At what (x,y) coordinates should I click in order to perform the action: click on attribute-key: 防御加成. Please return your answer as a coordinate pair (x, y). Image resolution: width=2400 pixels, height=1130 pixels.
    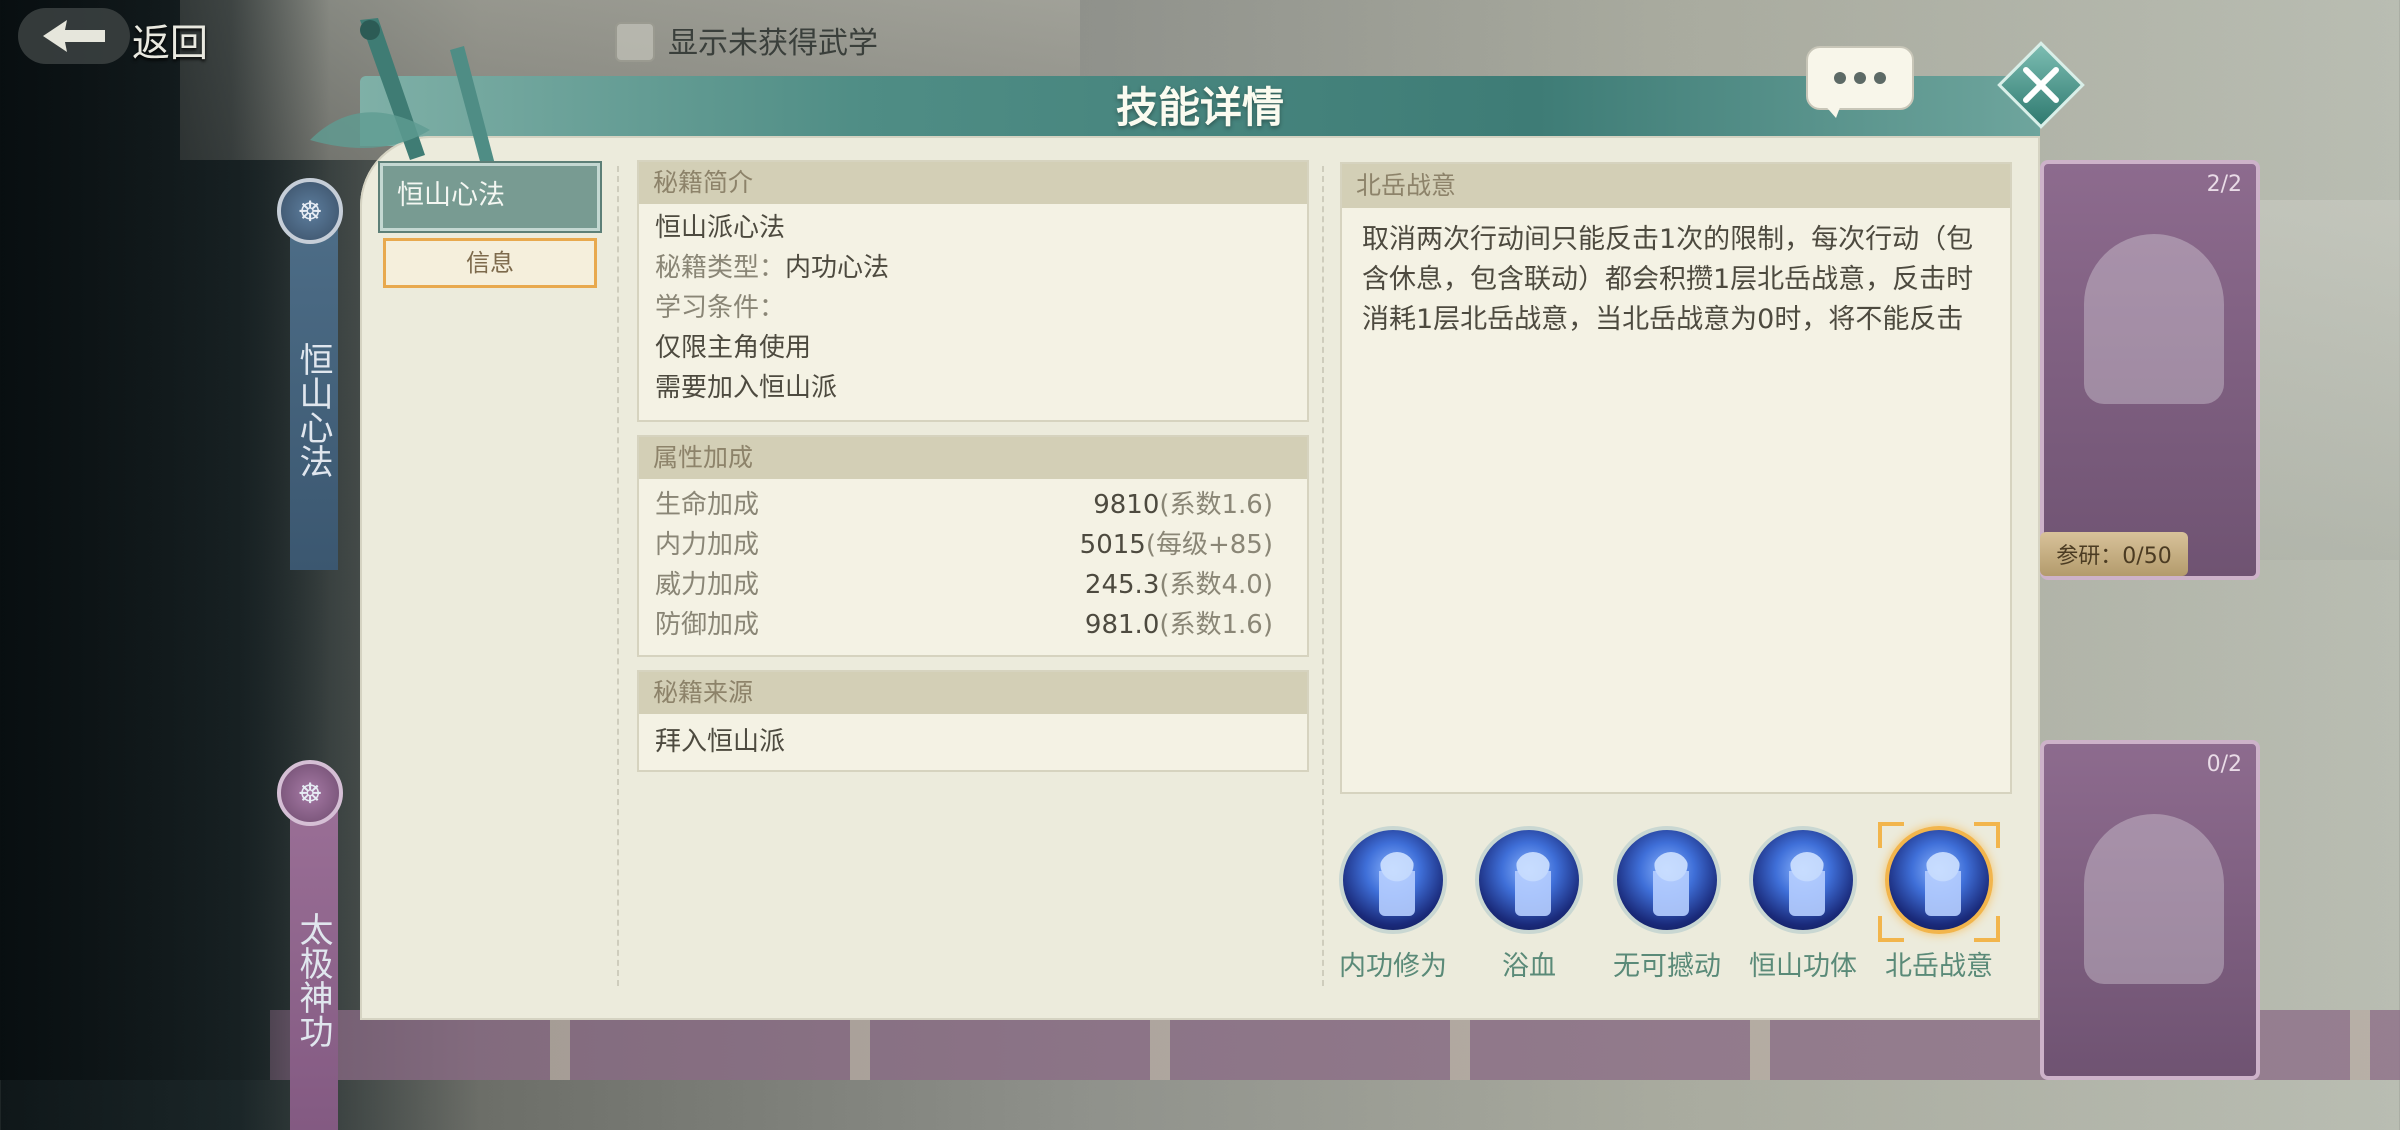
    Looking at the image, I should click on (707, 625).